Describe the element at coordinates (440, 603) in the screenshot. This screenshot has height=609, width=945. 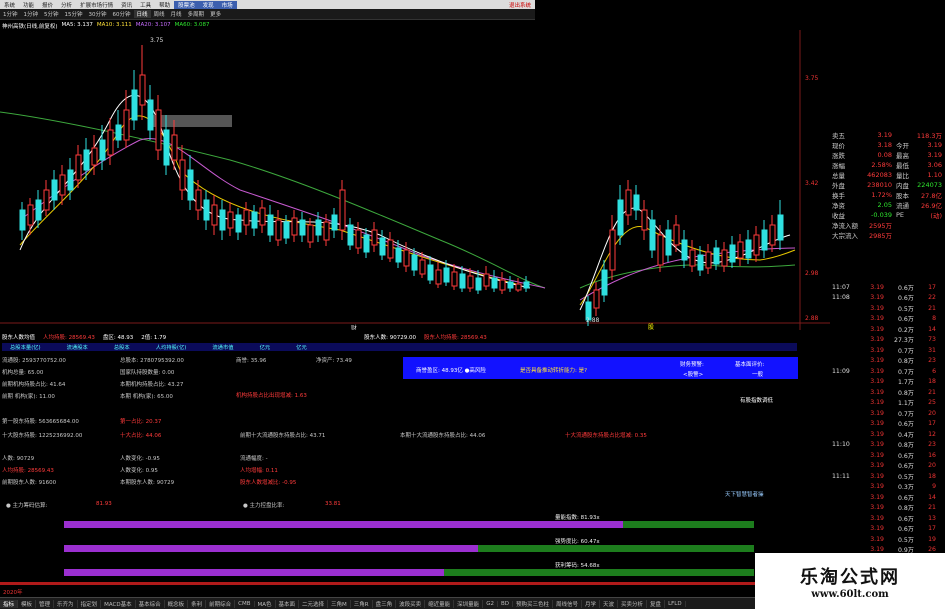
I see `indicator-tab: 缩近量能` at that location.